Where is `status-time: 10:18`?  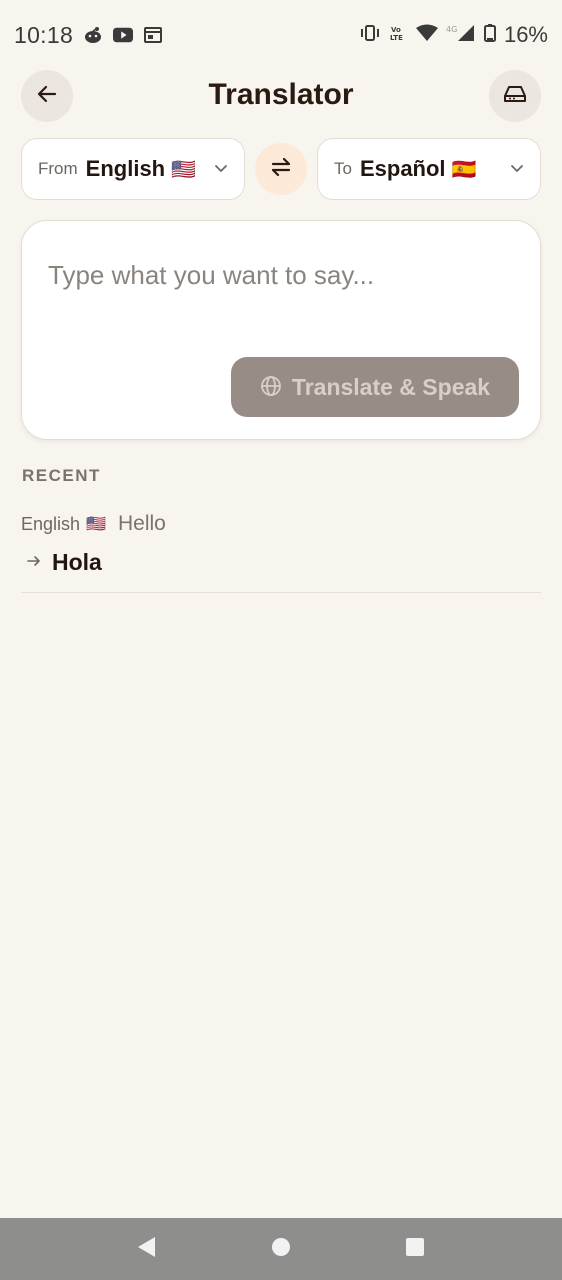 status-time: 10:18 is located at coordinates (44, 34).